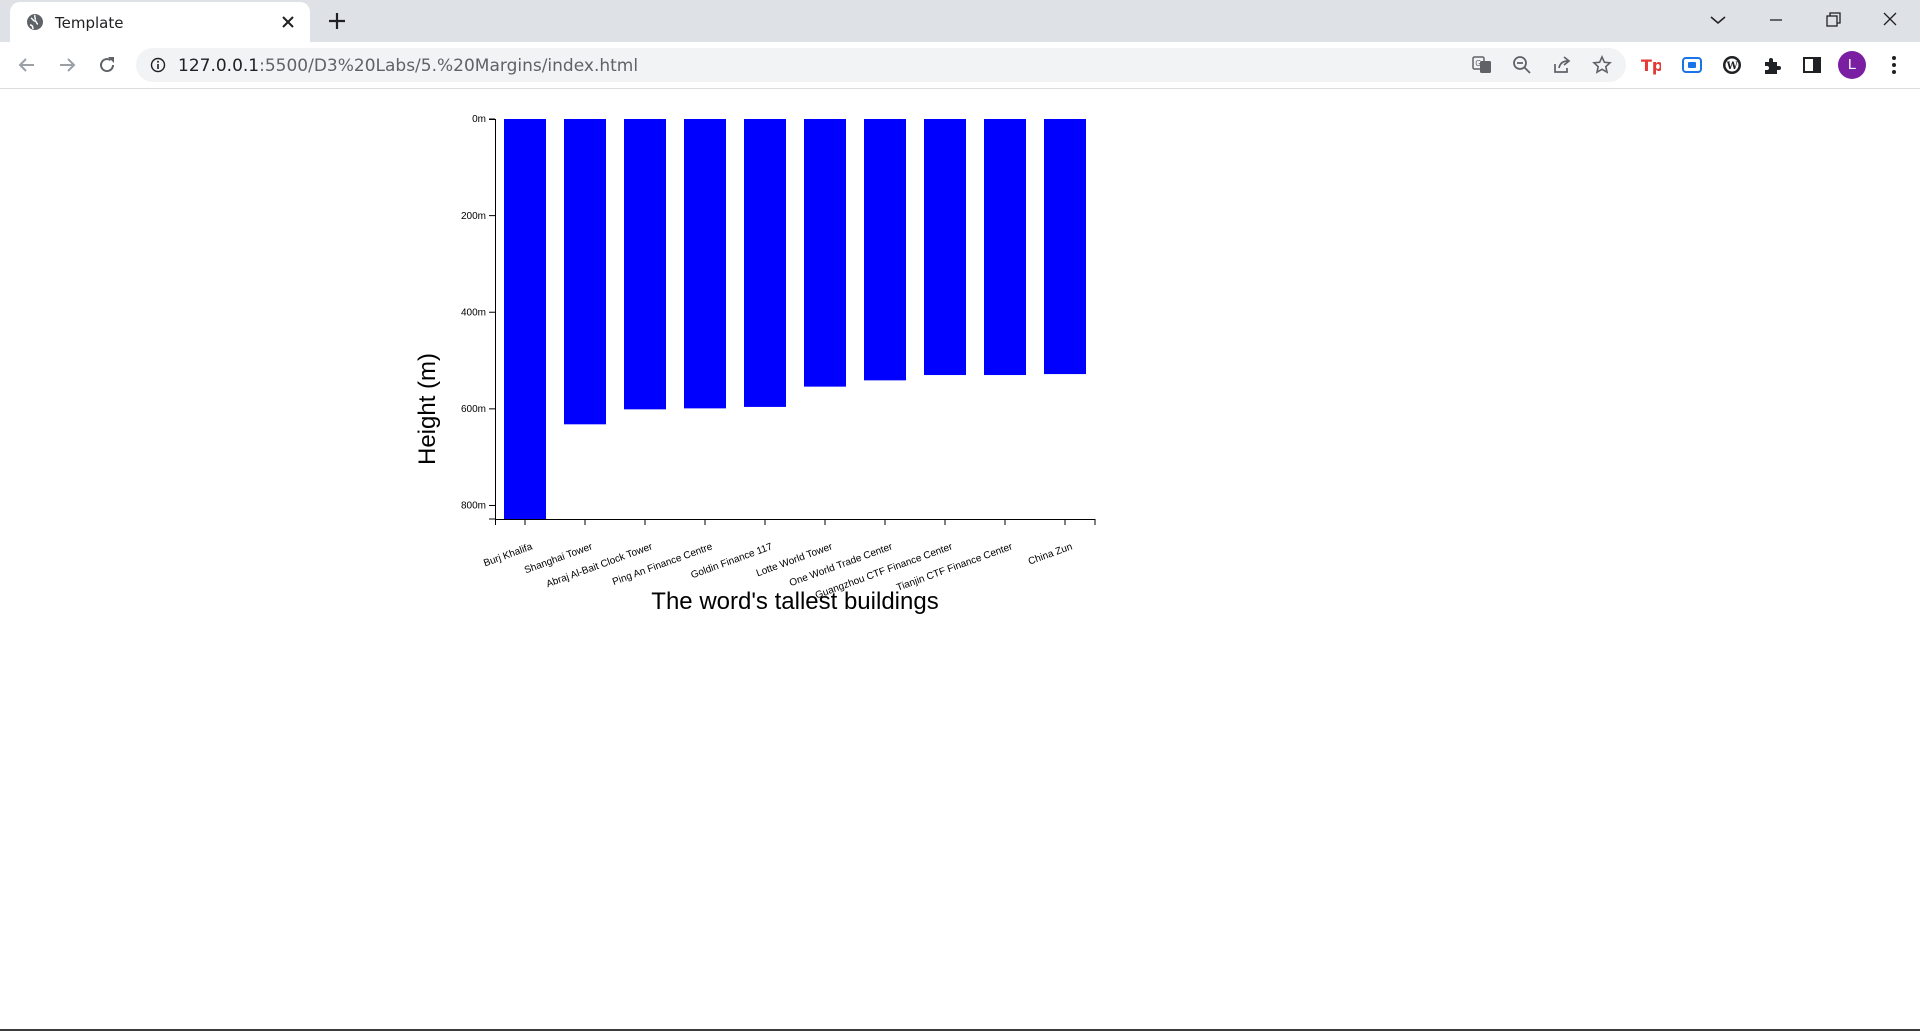 The width and height of the screenshot is (1920, 1031). Describe the element at coordinates (1478, 63) in the screenshot. I see `svg-text: G` at that location.